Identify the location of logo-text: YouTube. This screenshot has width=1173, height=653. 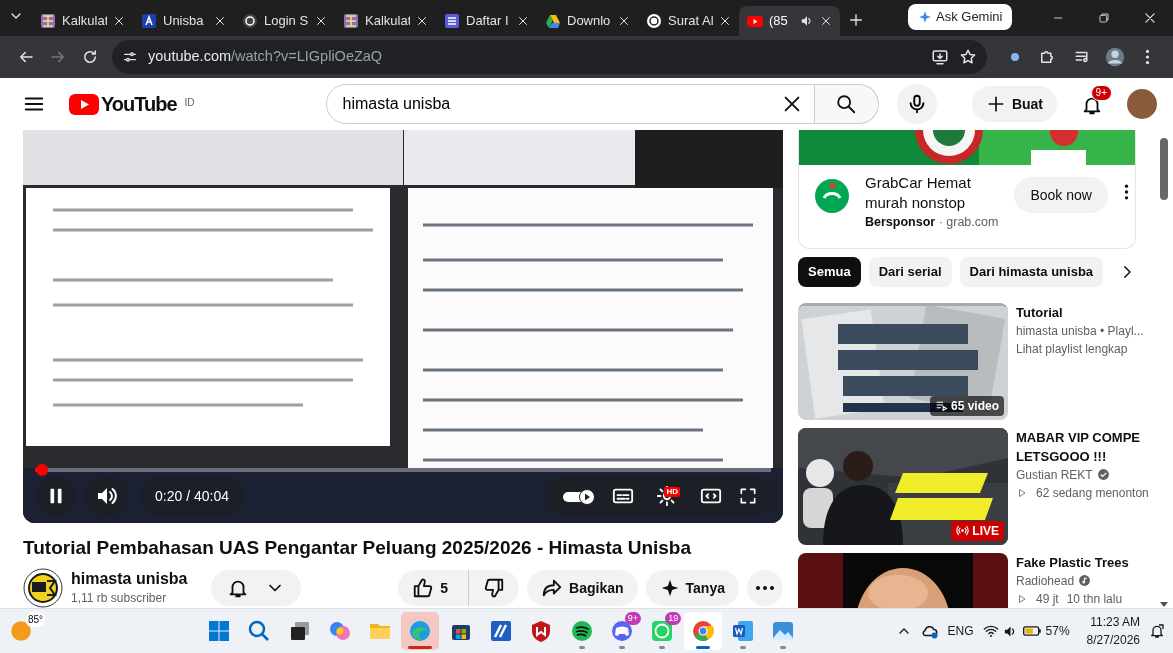
(139, 104).